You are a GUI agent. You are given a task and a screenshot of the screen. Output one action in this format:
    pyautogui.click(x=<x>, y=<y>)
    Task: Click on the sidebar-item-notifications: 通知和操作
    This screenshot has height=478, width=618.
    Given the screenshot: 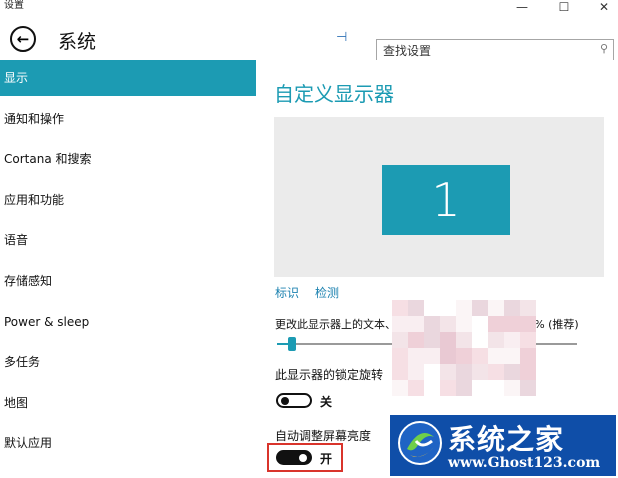 What is the action you would take?
    pyautogui.click(x=128, y=119)
    